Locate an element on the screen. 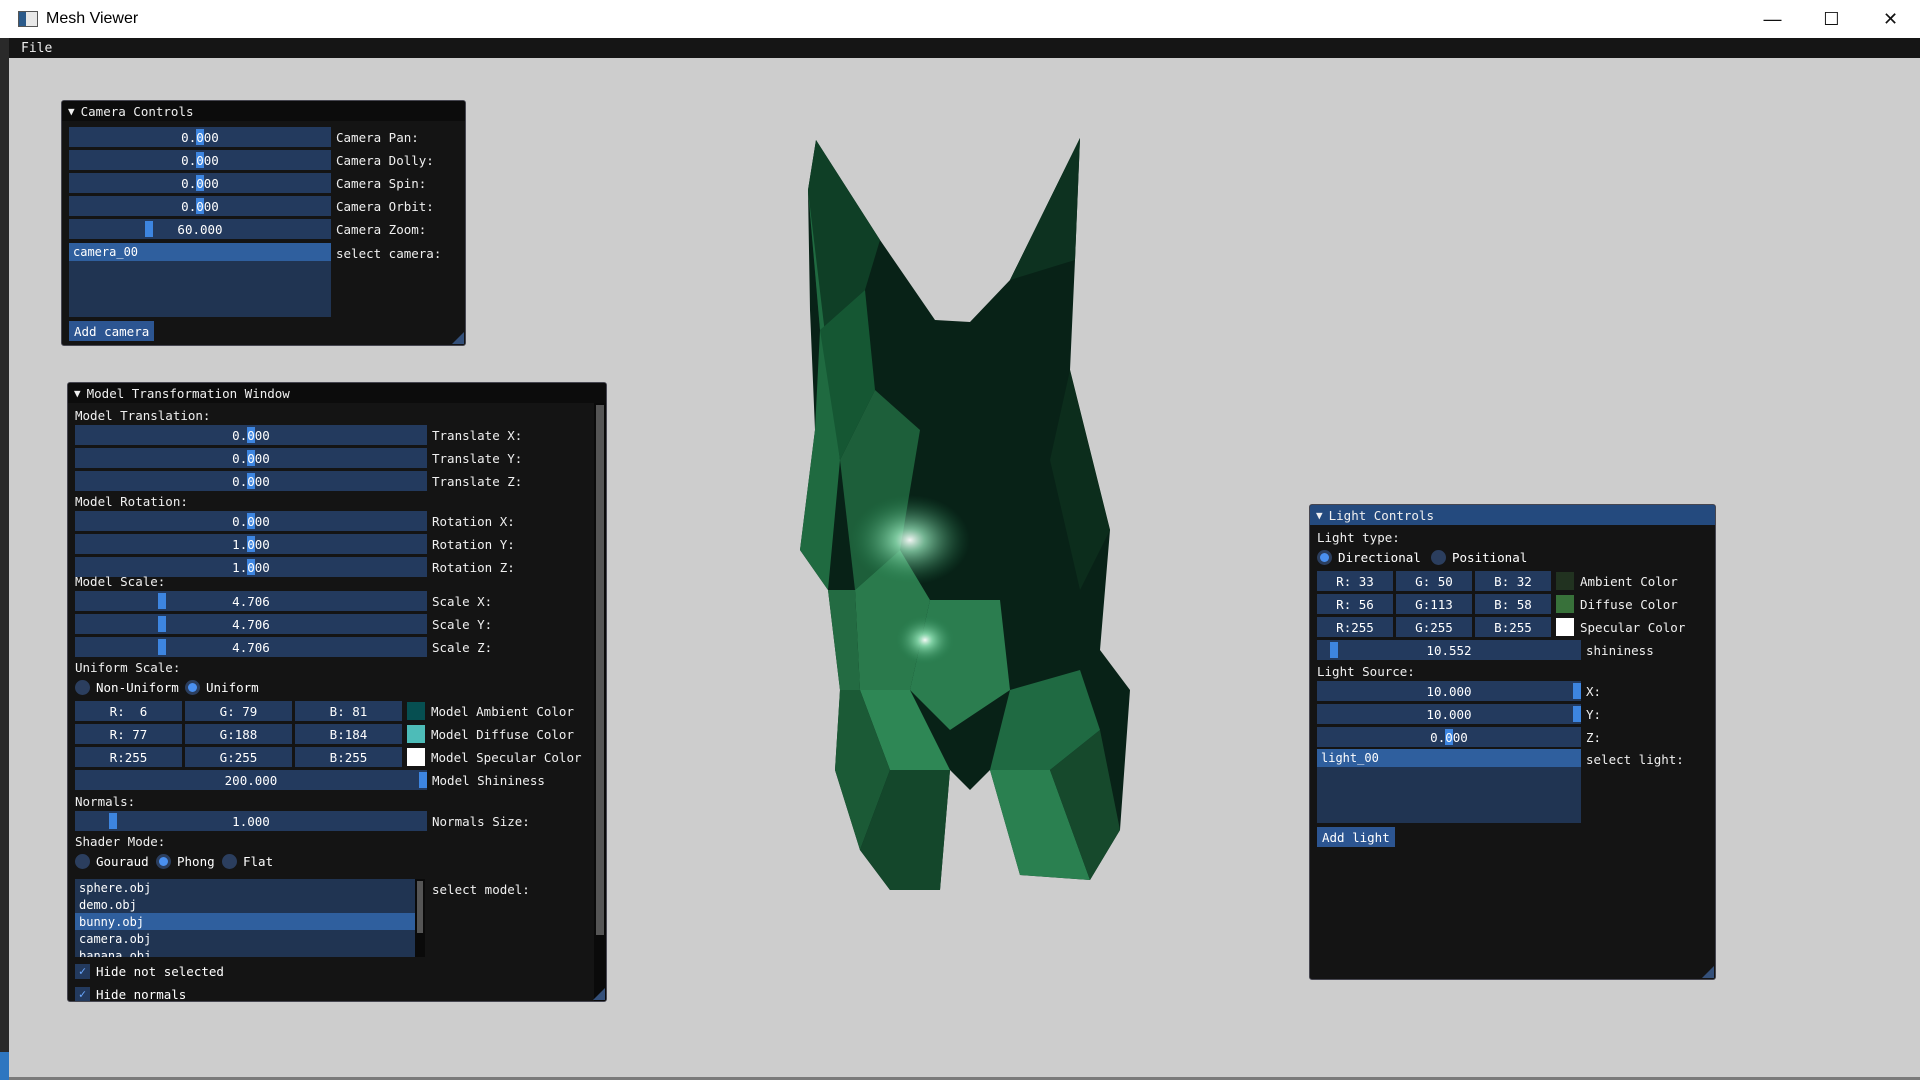  light-color-3-swatch is located at coordinates (1565, 627).